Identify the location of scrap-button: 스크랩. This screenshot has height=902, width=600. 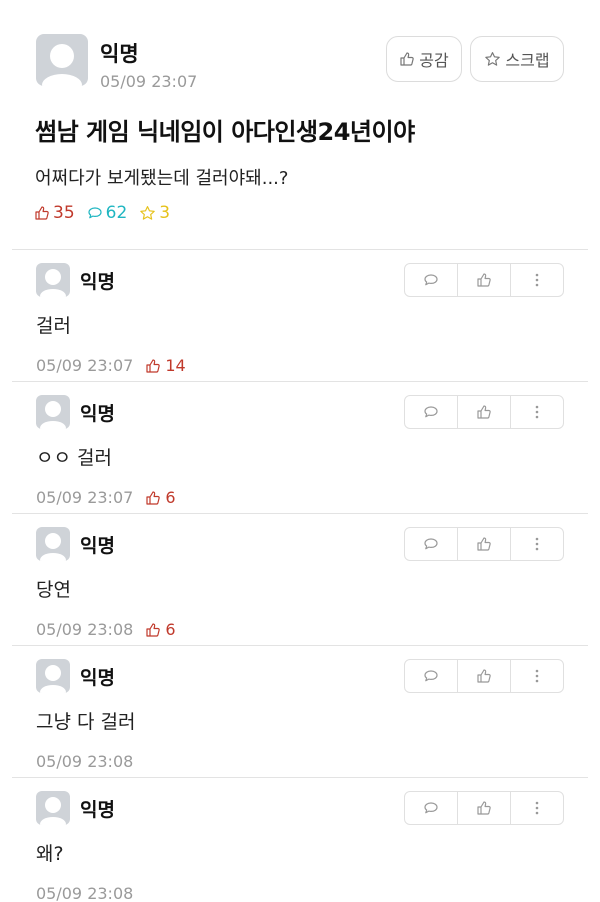
(517, 59).